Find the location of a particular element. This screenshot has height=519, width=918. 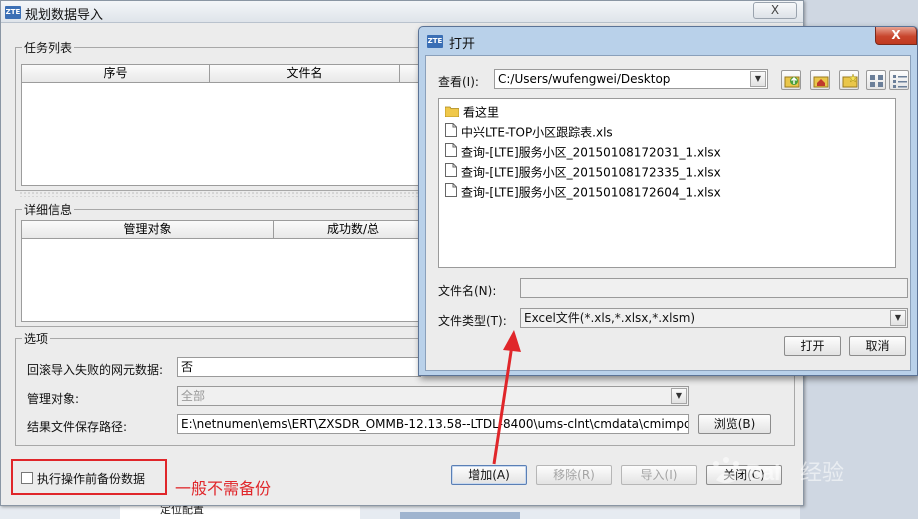

filename-label: 文件名(N): is located at coordinates (467, 291).